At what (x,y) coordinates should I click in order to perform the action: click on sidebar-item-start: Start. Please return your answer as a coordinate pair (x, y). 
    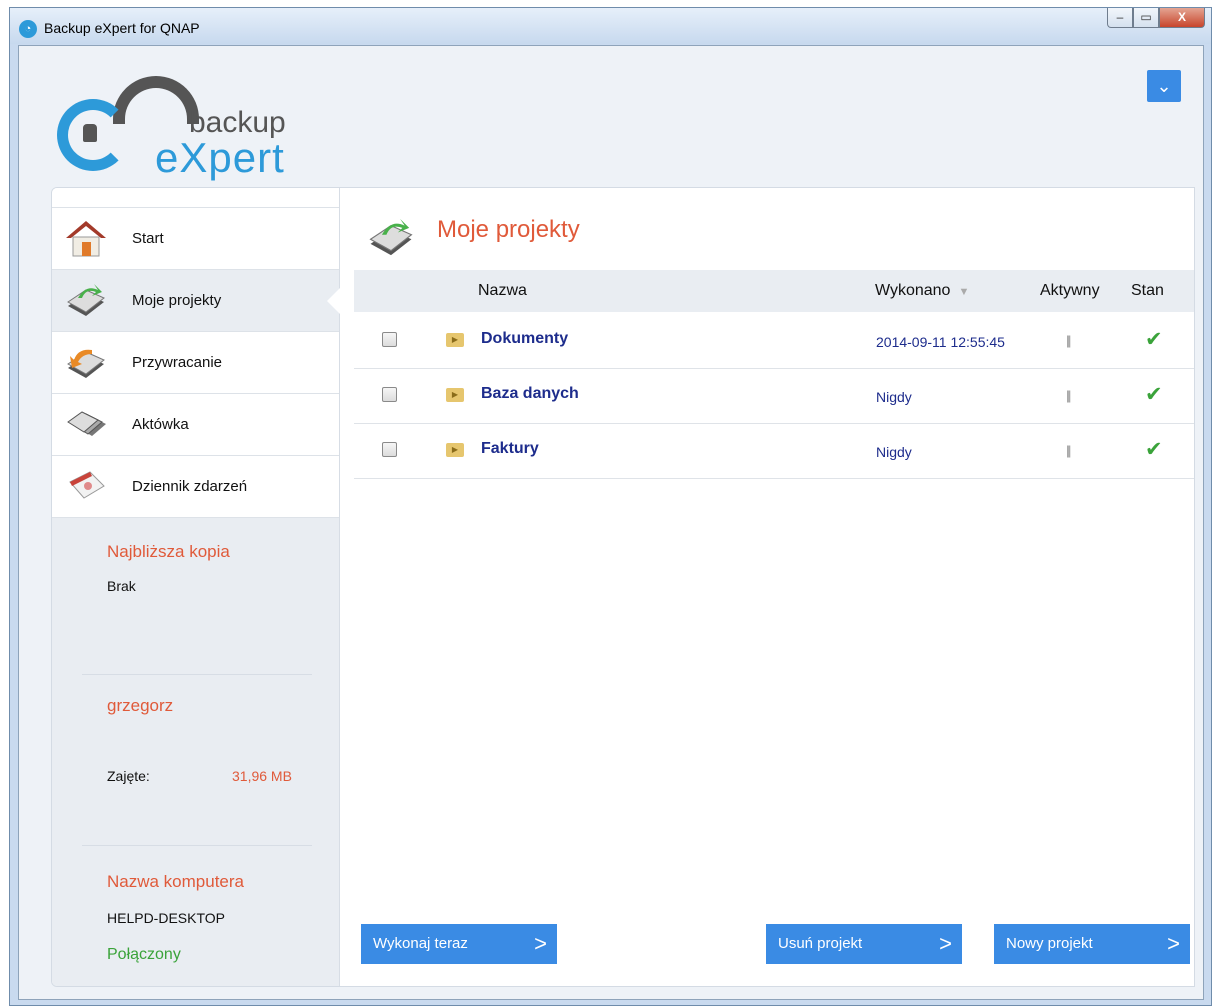
    Looking at the image, I should click on (195, 239).